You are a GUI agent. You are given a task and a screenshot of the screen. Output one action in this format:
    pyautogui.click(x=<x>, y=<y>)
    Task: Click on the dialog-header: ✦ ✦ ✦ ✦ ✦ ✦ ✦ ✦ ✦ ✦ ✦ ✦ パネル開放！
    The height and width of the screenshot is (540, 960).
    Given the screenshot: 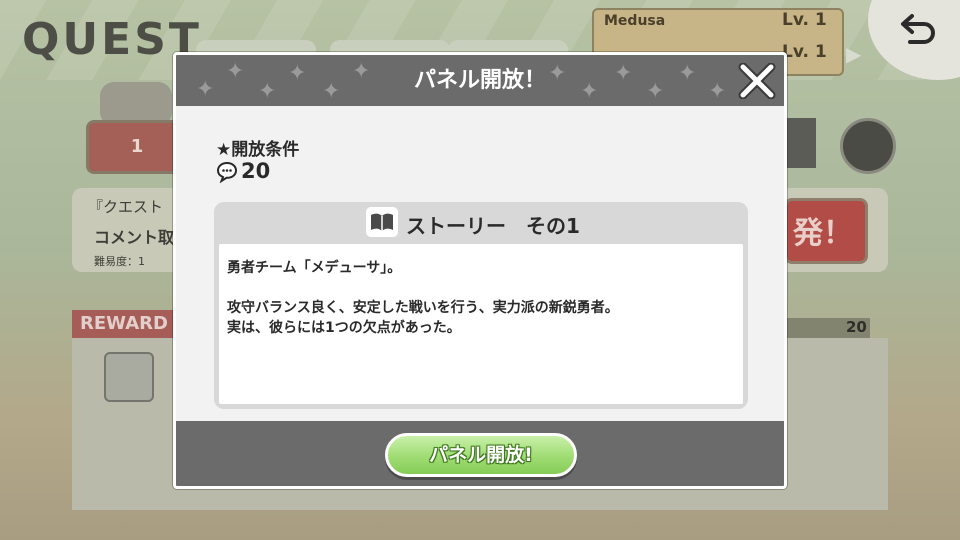 What is the action you would take?
    pyautogui.click(x=480, y=80)
    